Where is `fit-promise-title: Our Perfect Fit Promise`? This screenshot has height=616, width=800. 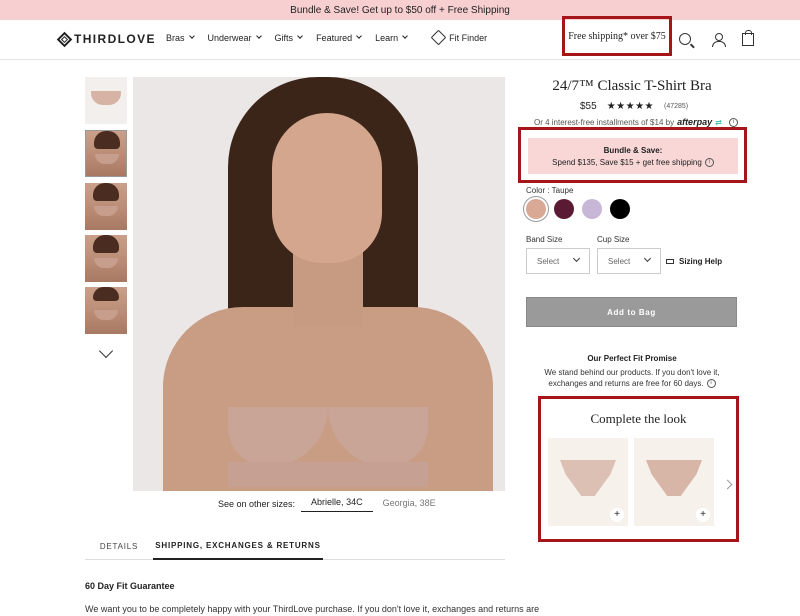
fit-promise-title: Our Perfect Fit Promise is located at coordinates (632, 358).